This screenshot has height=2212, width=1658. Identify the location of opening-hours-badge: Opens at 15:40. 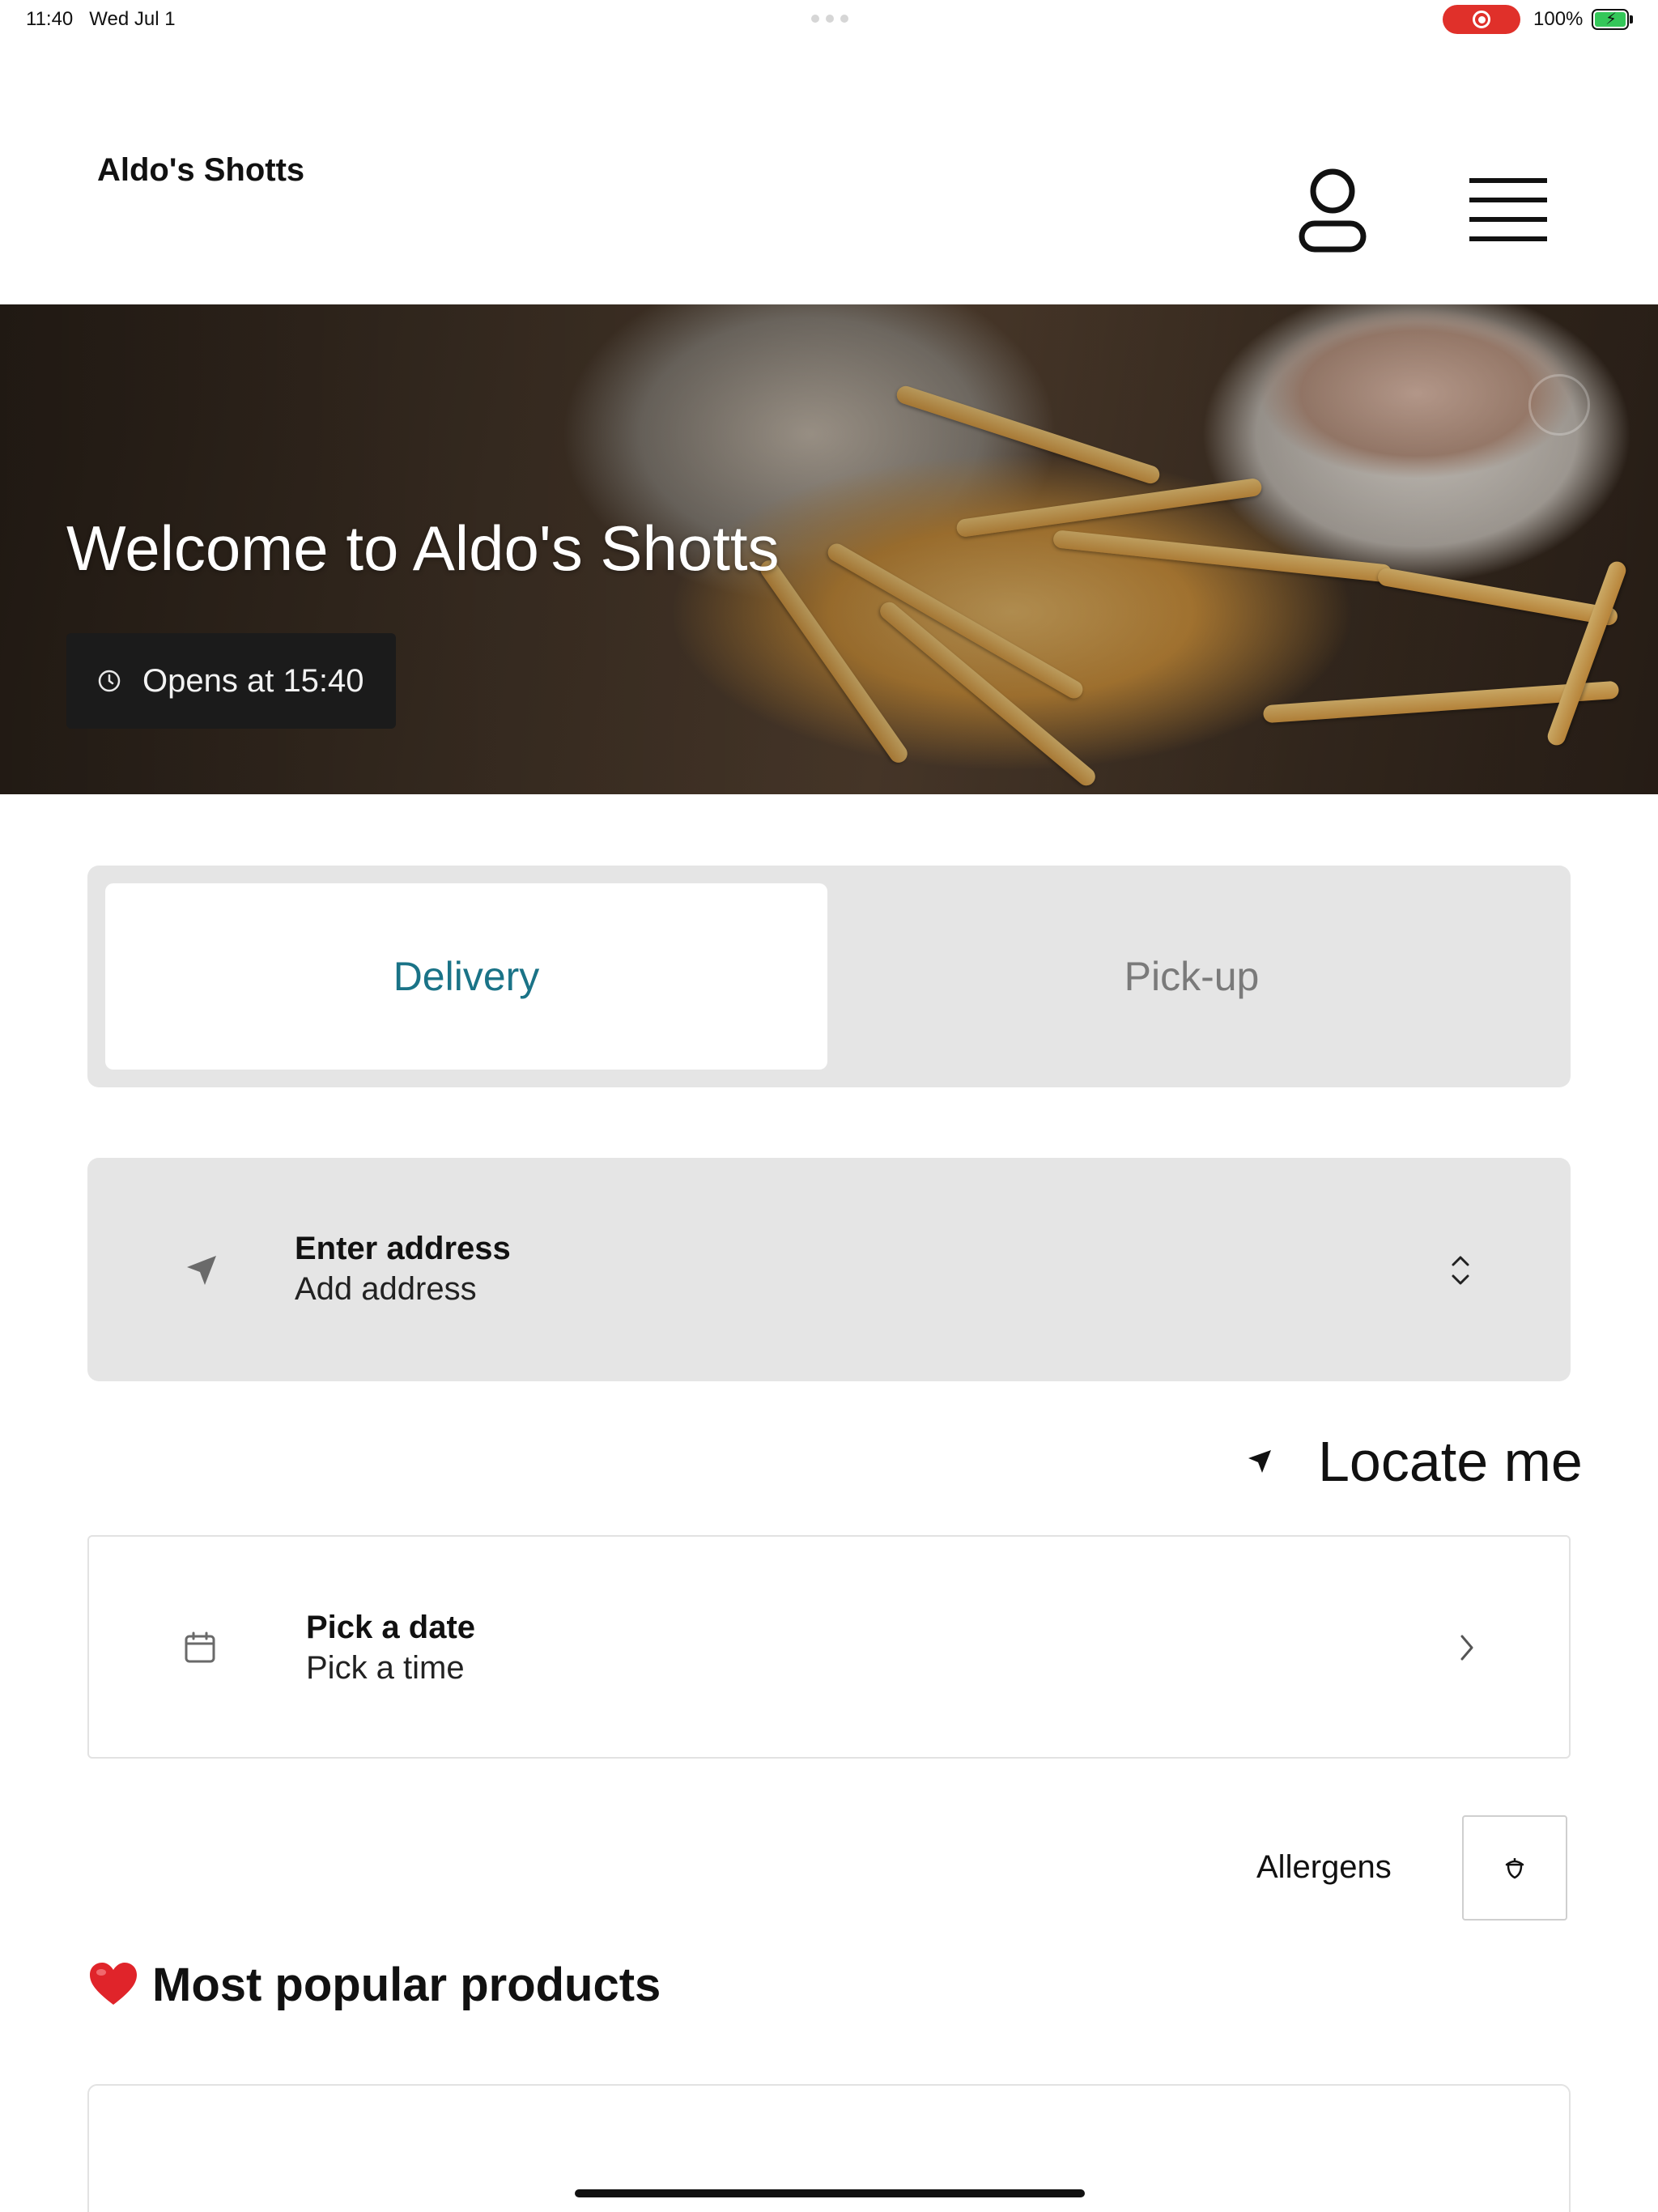
(231, 681).